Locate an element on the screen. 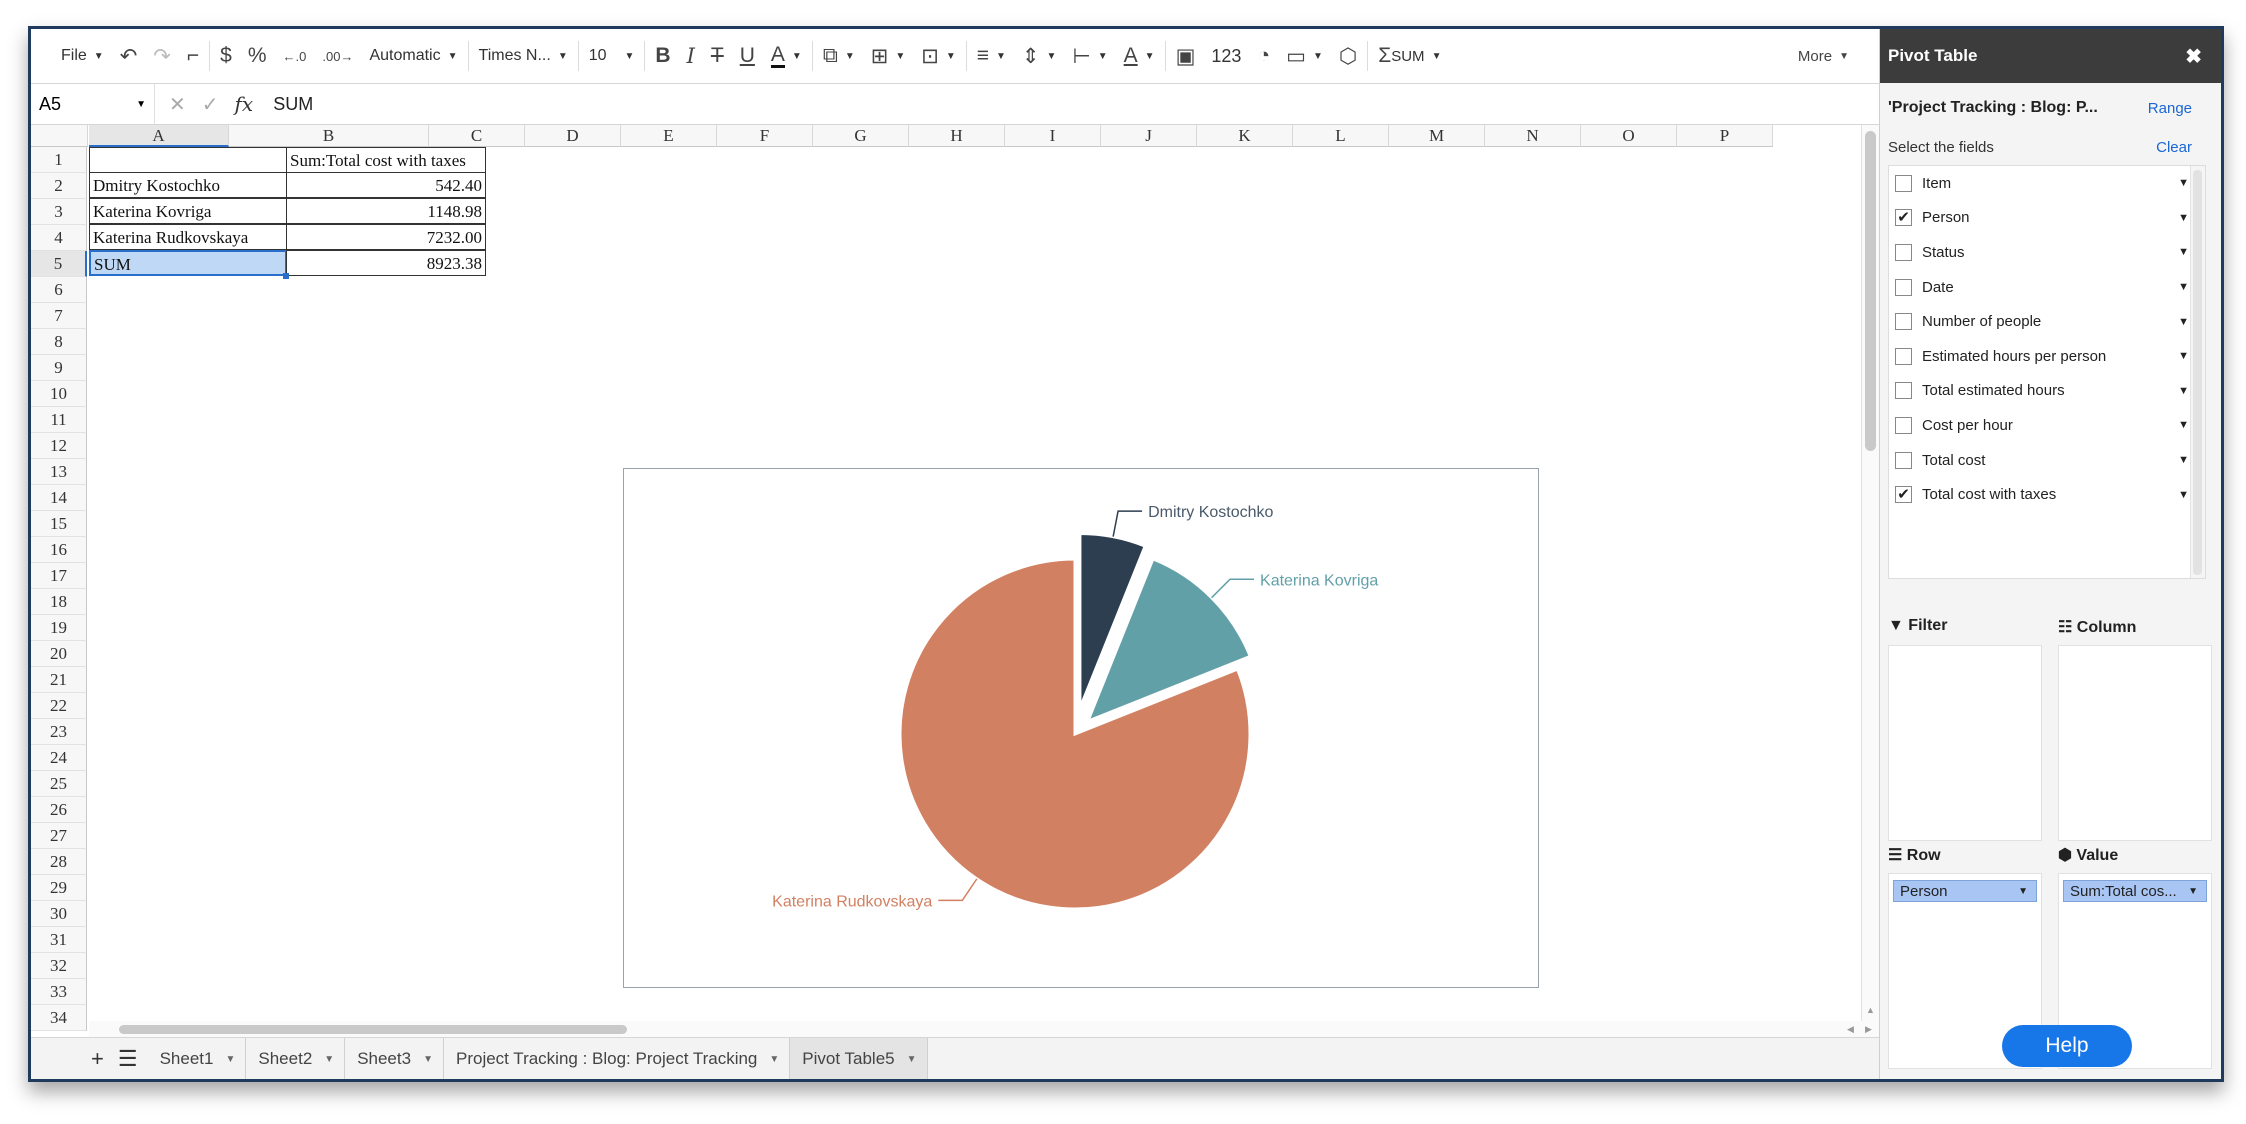 The image size is (2246, 1124). scroll-left-icon: ◀ is located at coordinates (1850, 1029).